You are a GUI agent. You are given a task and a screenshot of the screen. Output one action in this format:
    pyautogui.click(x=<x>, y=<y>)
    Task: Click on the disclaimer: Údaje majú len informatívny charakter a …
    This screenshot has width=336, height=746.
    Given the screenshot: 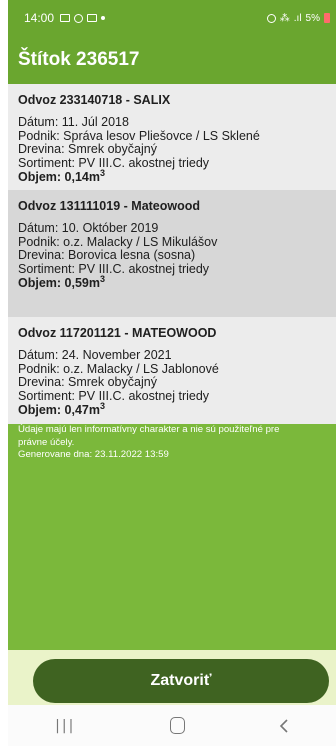 What is the action you would take?
    pyautogui.click(x=172, y=443)
    